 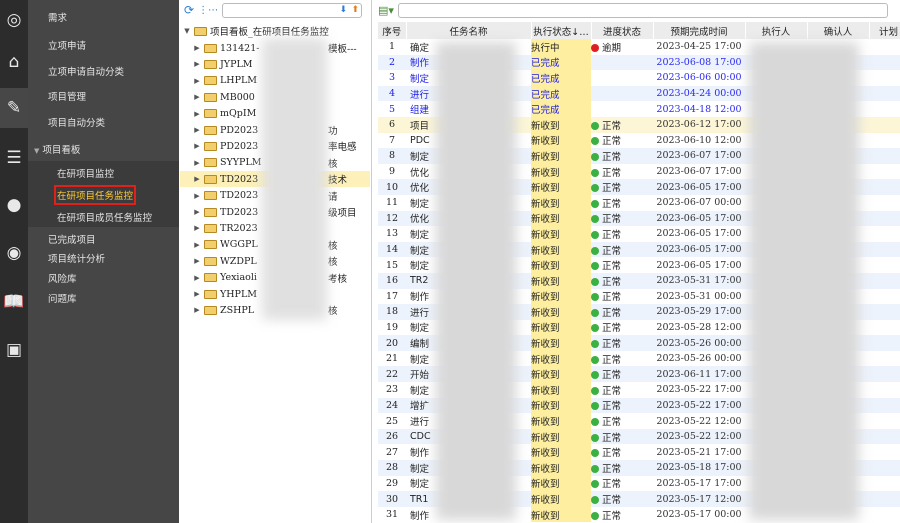 What do you see at coordinates (76, 258) in the screenshot?
I see `menu-item: 项目统计分析` at bounding box center [76, 258].